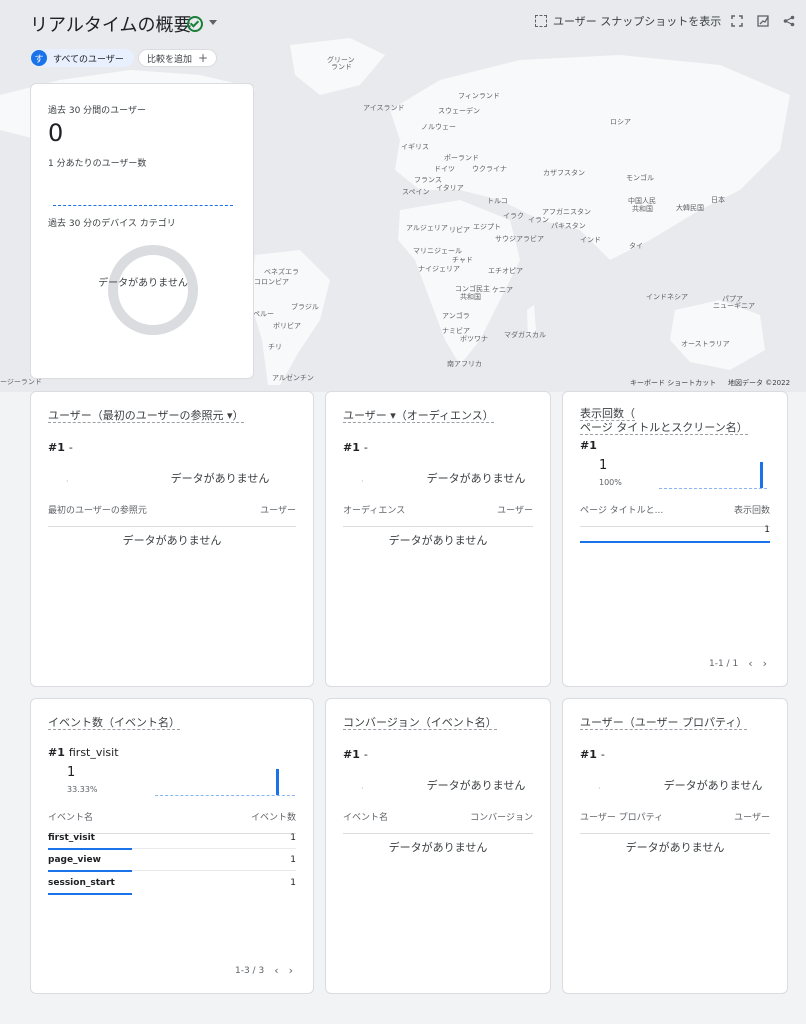 The height and width of the screenshot is (1024, 806). Describe the element at coordinates (566, 212) in the screenshot. I see `map-label: アフガニスタン` at that location.